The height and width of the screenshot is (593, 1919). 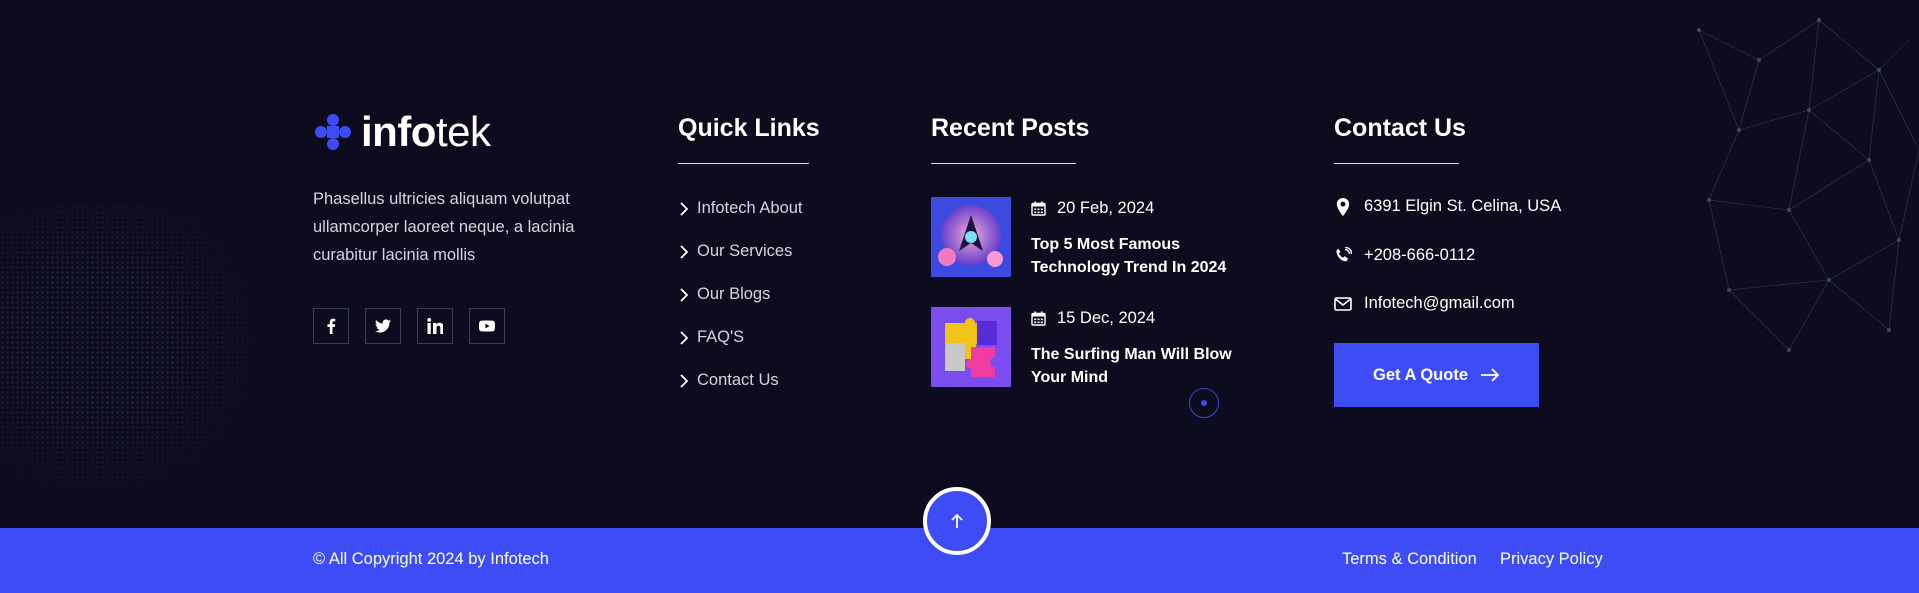 I want to click on get-quote-button: Get A Quote, so click(x=1436, y=375).